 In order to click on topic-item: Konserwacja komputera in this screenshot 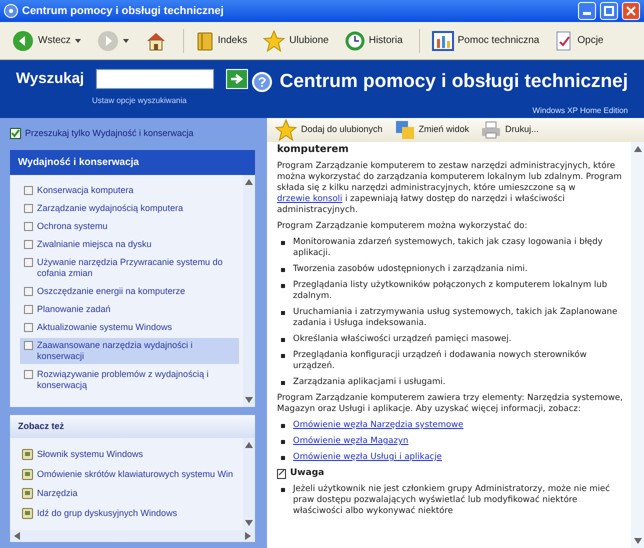, I will do `click(129, 190)`.